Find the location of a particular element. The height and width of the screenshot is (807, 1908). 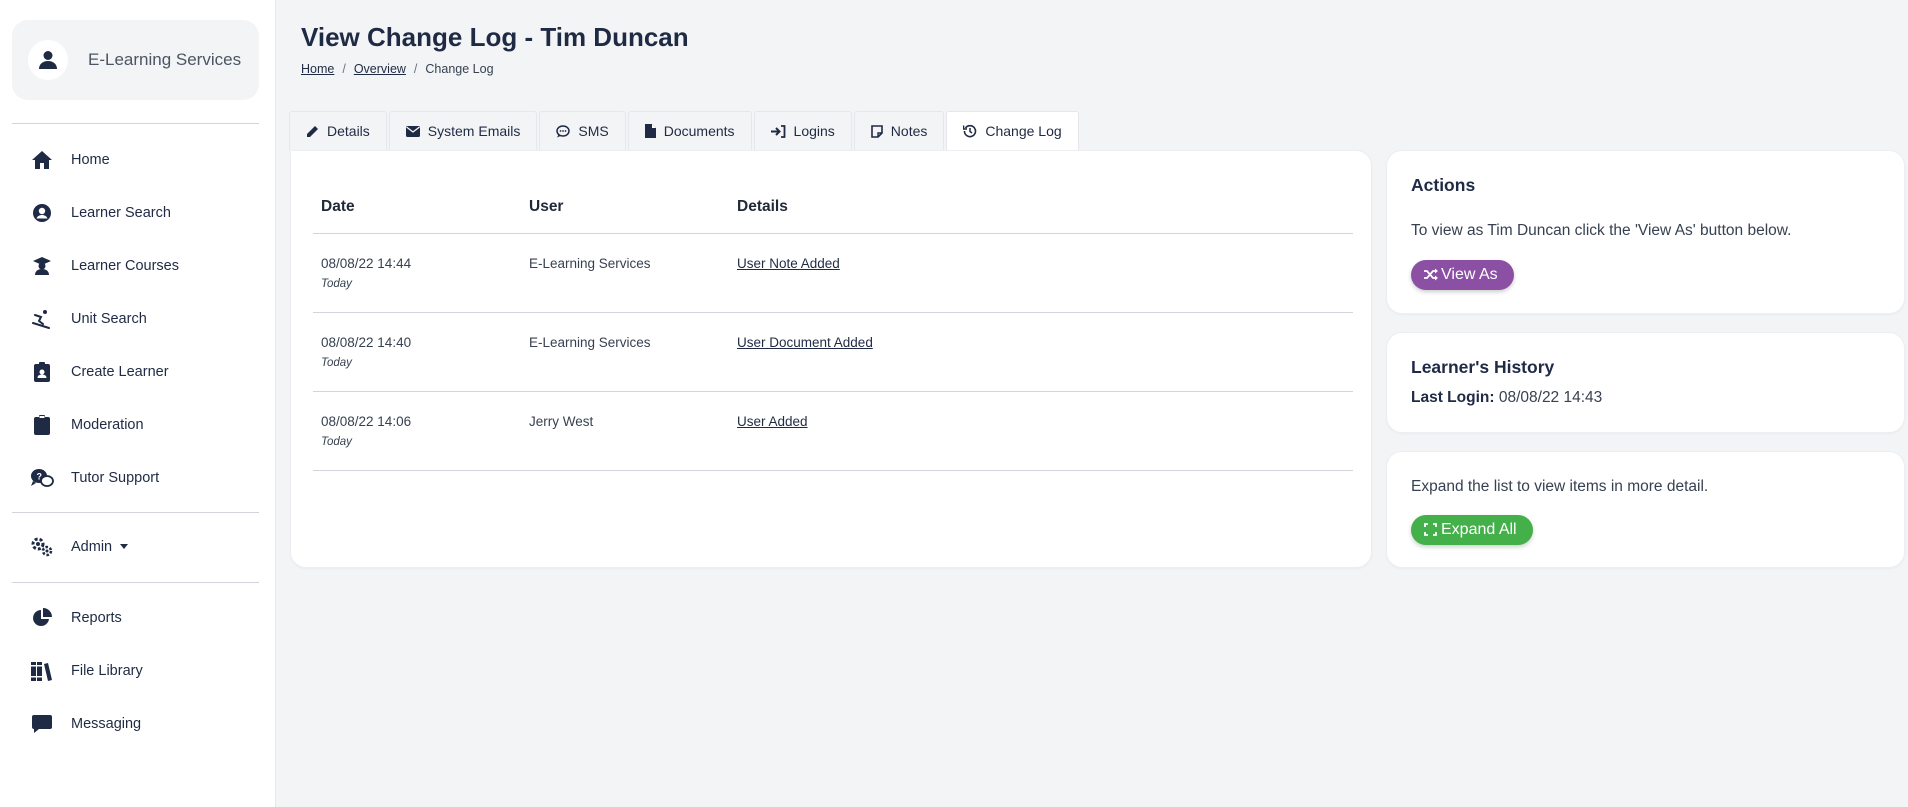

sidebar-item-label: Tutor Support is located at coordinates (115, 477).